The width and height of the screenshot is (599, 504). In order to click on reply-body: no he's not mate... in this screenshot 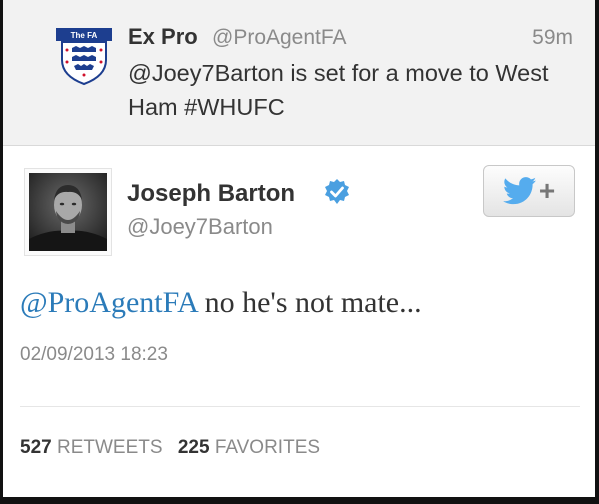, I will do `click(309, 302)`.